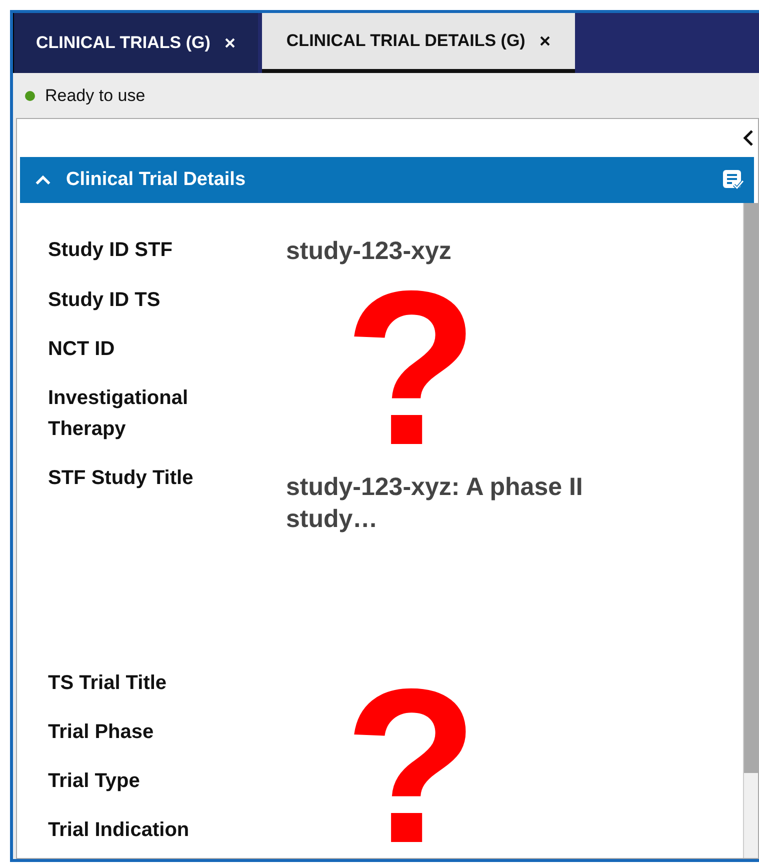 The image size is (759, 865). I want to click on field-label: Trial Phase, so click(101, 732).